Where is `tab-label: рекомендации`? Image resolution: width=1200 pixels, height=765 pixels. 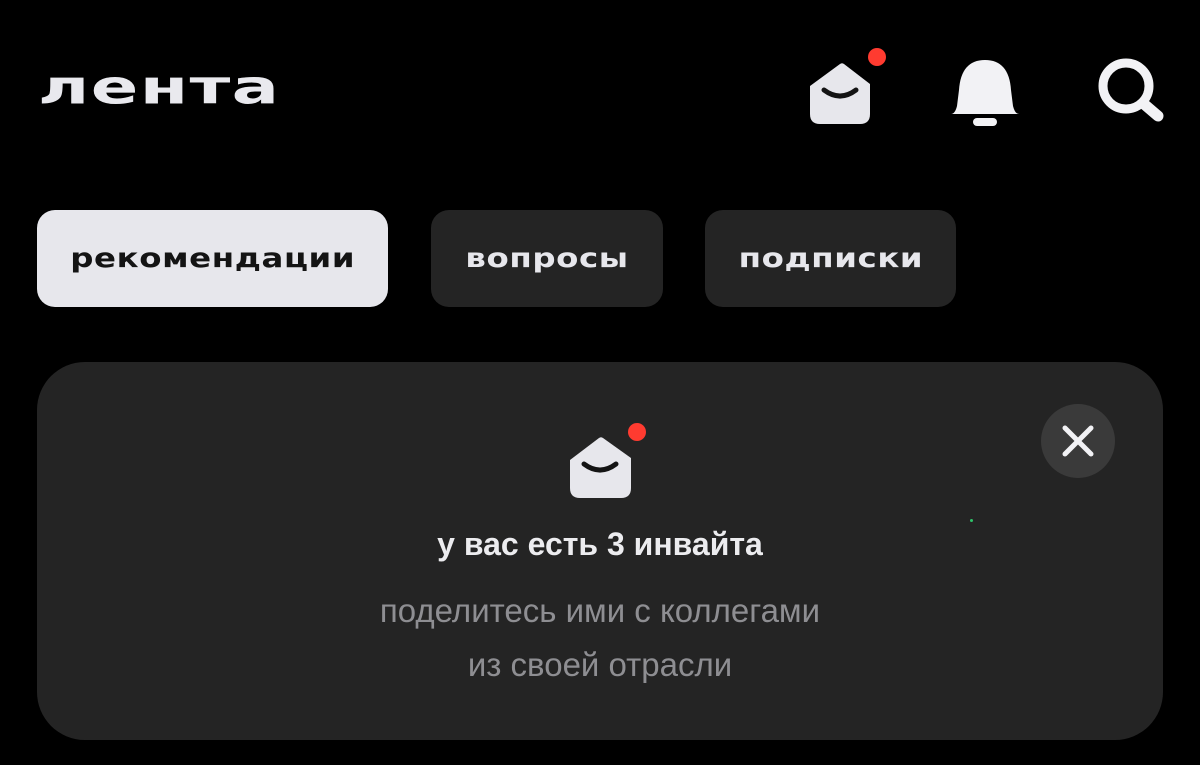
tab-label: рекомендации is located at coordinates (212, 258).